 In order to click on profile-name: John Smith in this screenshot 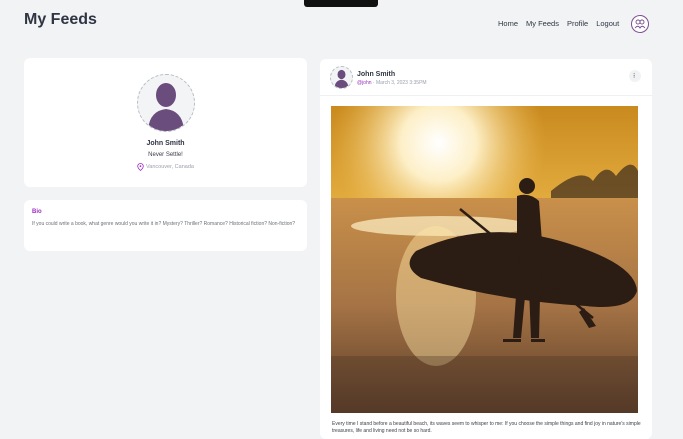, I will do `click(165, 143)`.